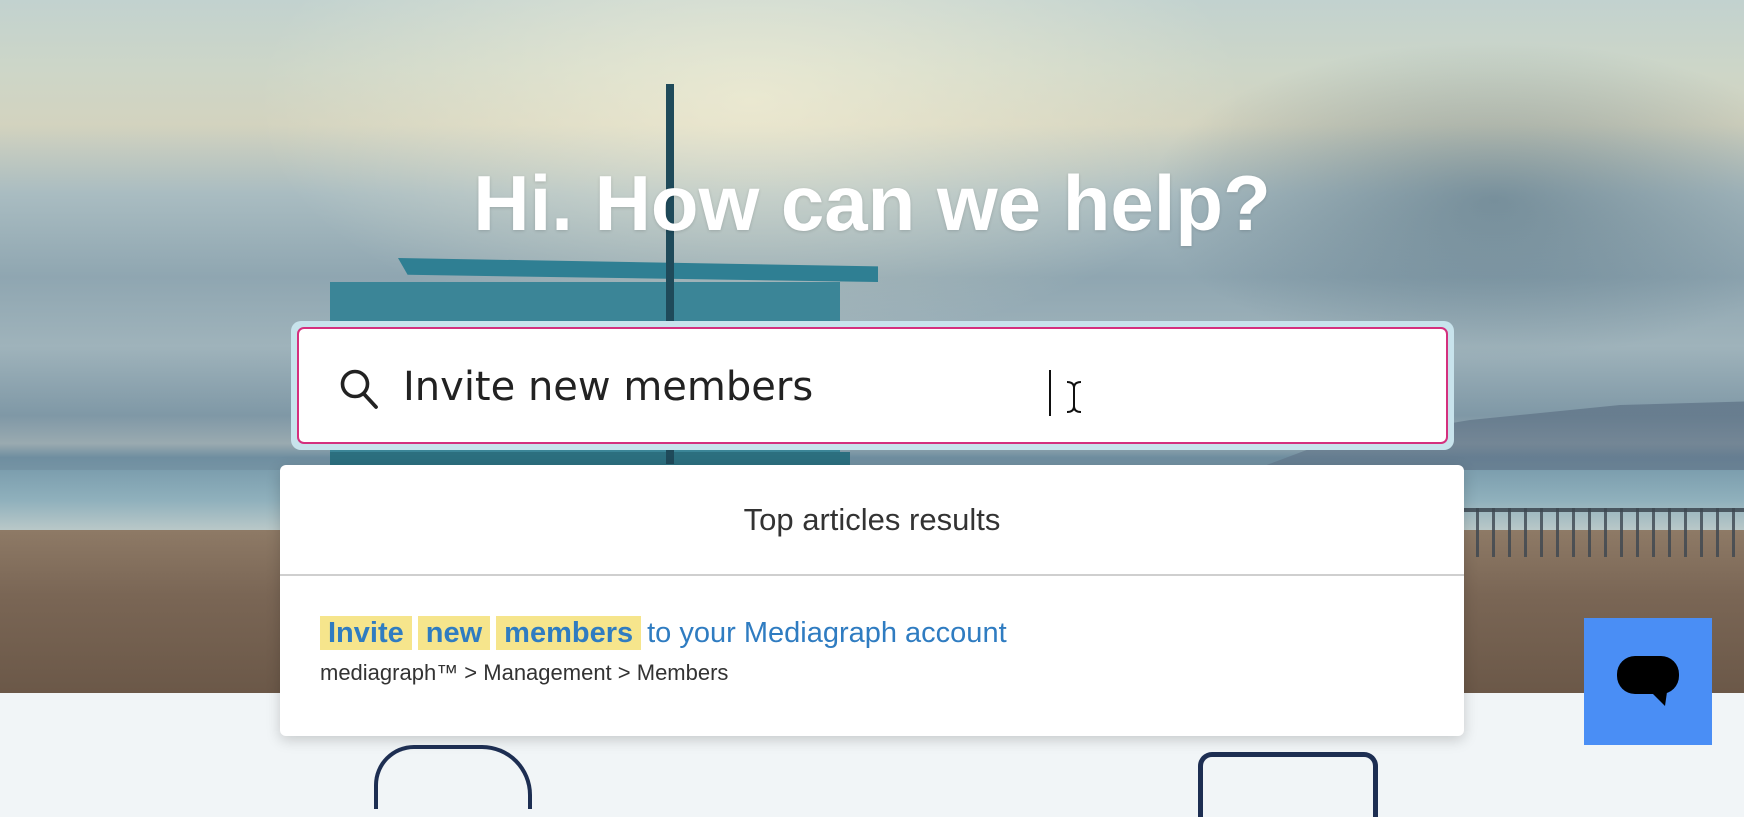  What do you see at coordinates (1602, 532) in the screenshot?
I see `pier` at bounding box center [1602, 532].